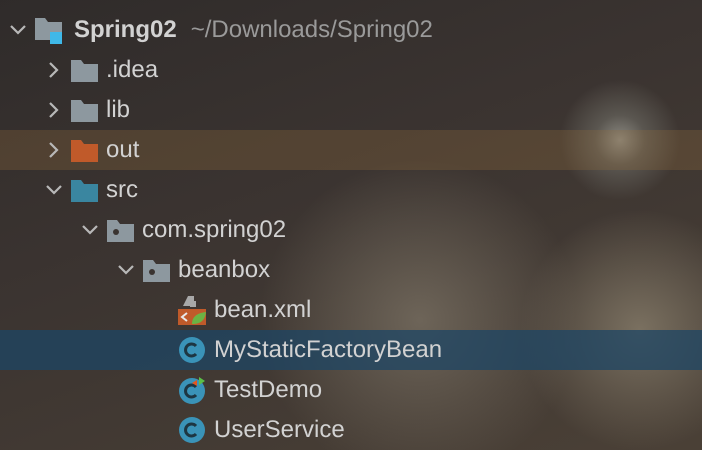 This screenshot has width=702, height=450. I want to click on item-label: out, so click(123, 150).